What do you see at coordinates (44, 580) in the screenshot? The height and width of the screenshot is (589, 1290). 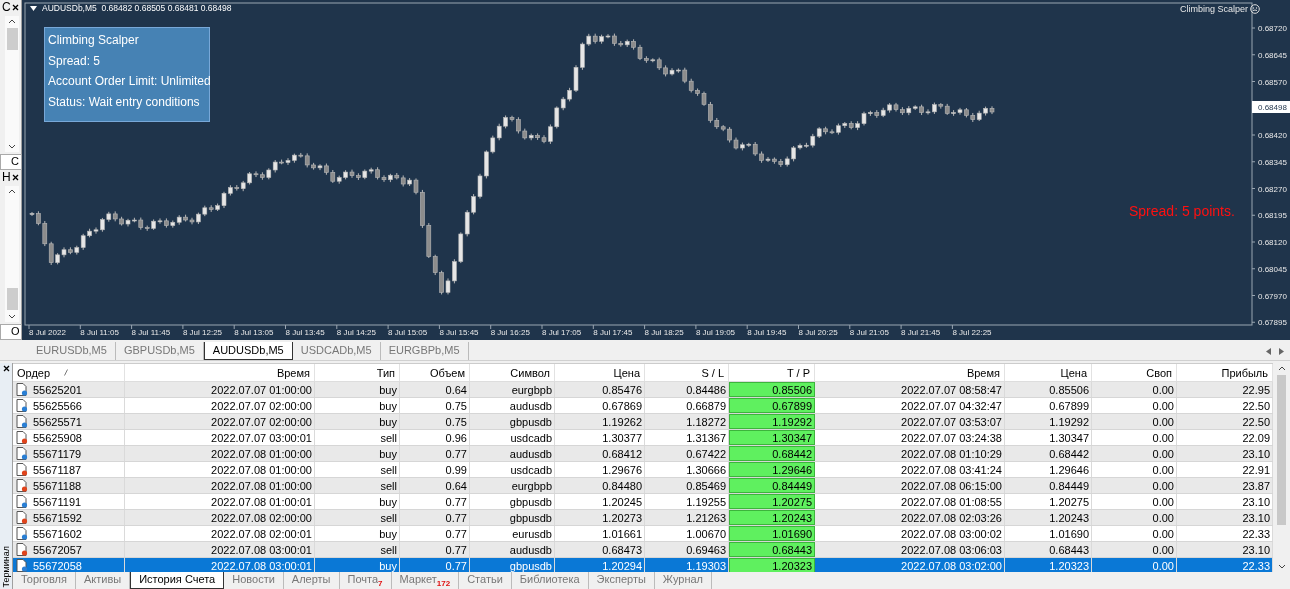 I see `terminal-tab: Торговля` at bounding box center [44, 580].